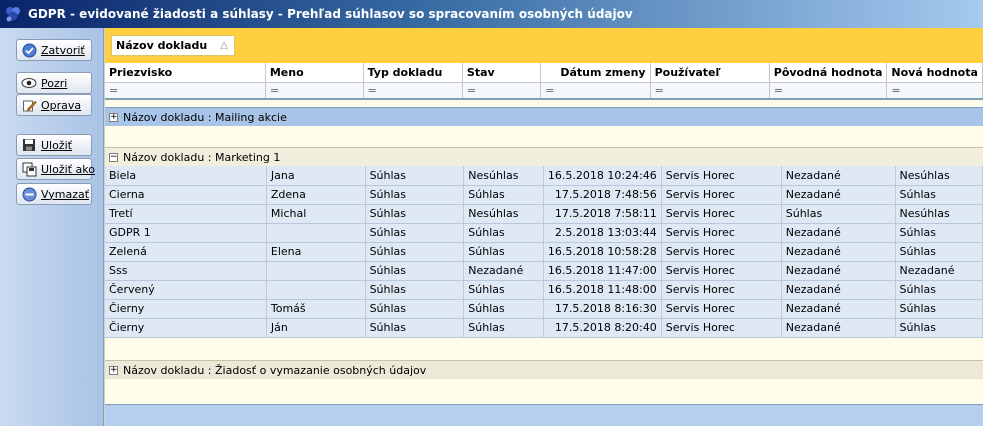 The height and width of the screenshot is (426, 983). I want to click on cell-date-changed: 16.5.2018 10:58:28, so click(602, 252).